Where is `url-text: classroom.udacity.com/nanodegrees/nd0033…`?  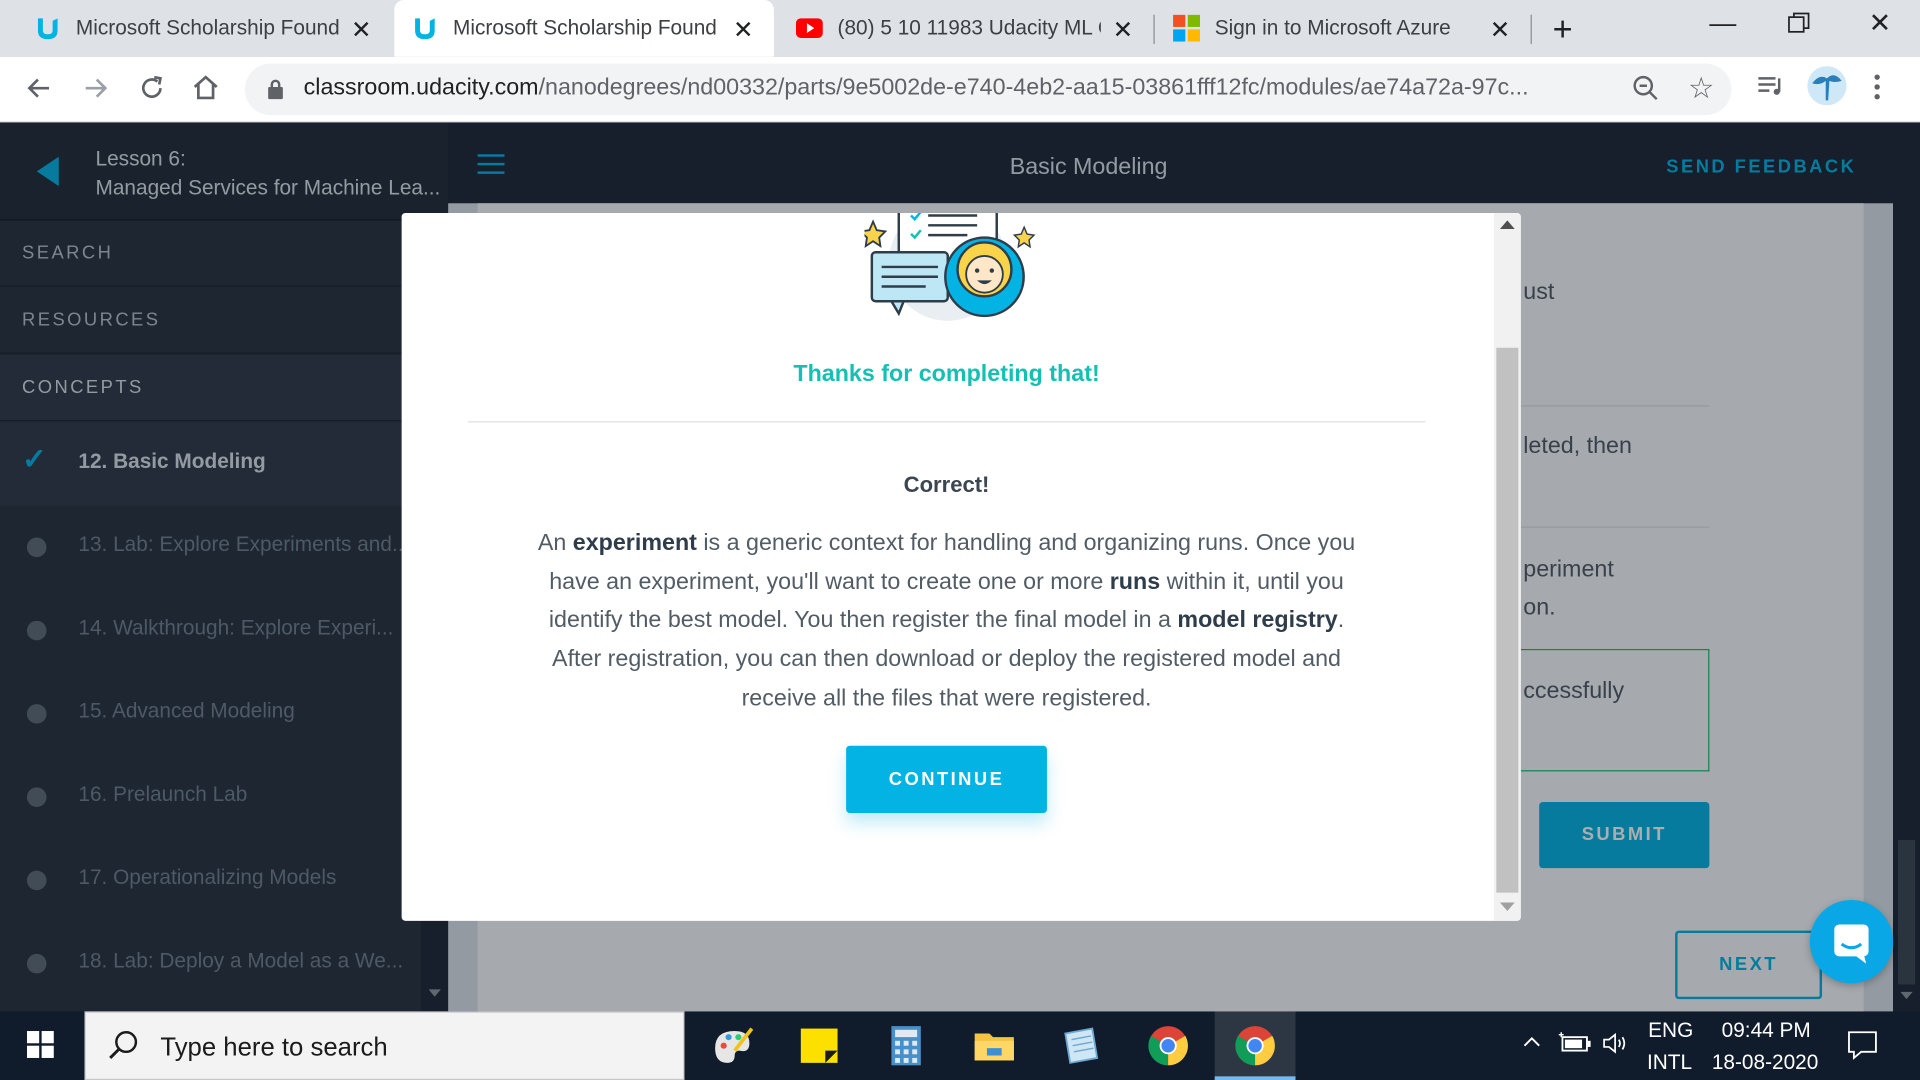 url-text: classroom.udacity.com/nanodegrees/nd0033… is located at coordinates (916, 87).